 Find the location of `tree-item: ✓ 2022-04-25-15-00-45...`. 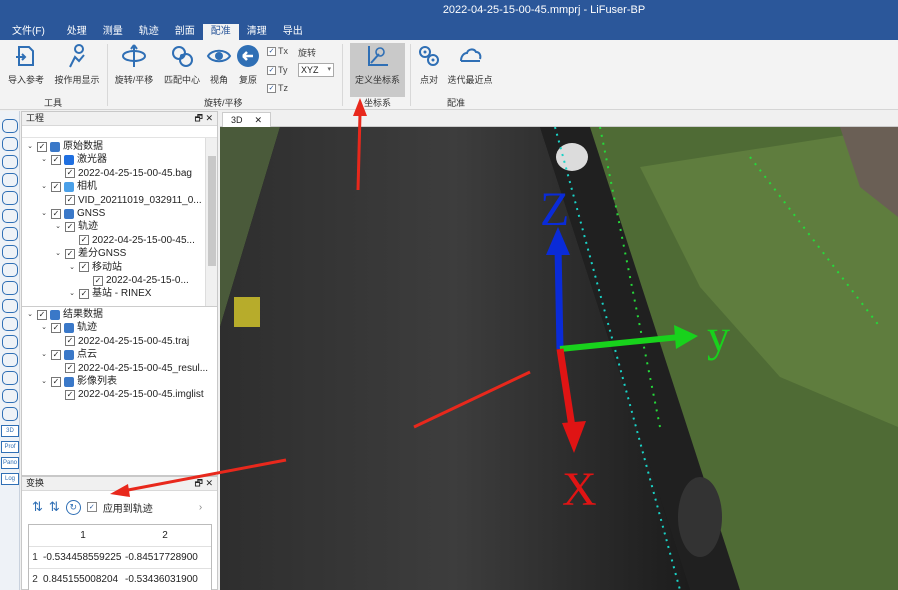

tree-item: ✓ 2022-04-25-15-00-45... is located at coordinates (131, 240).